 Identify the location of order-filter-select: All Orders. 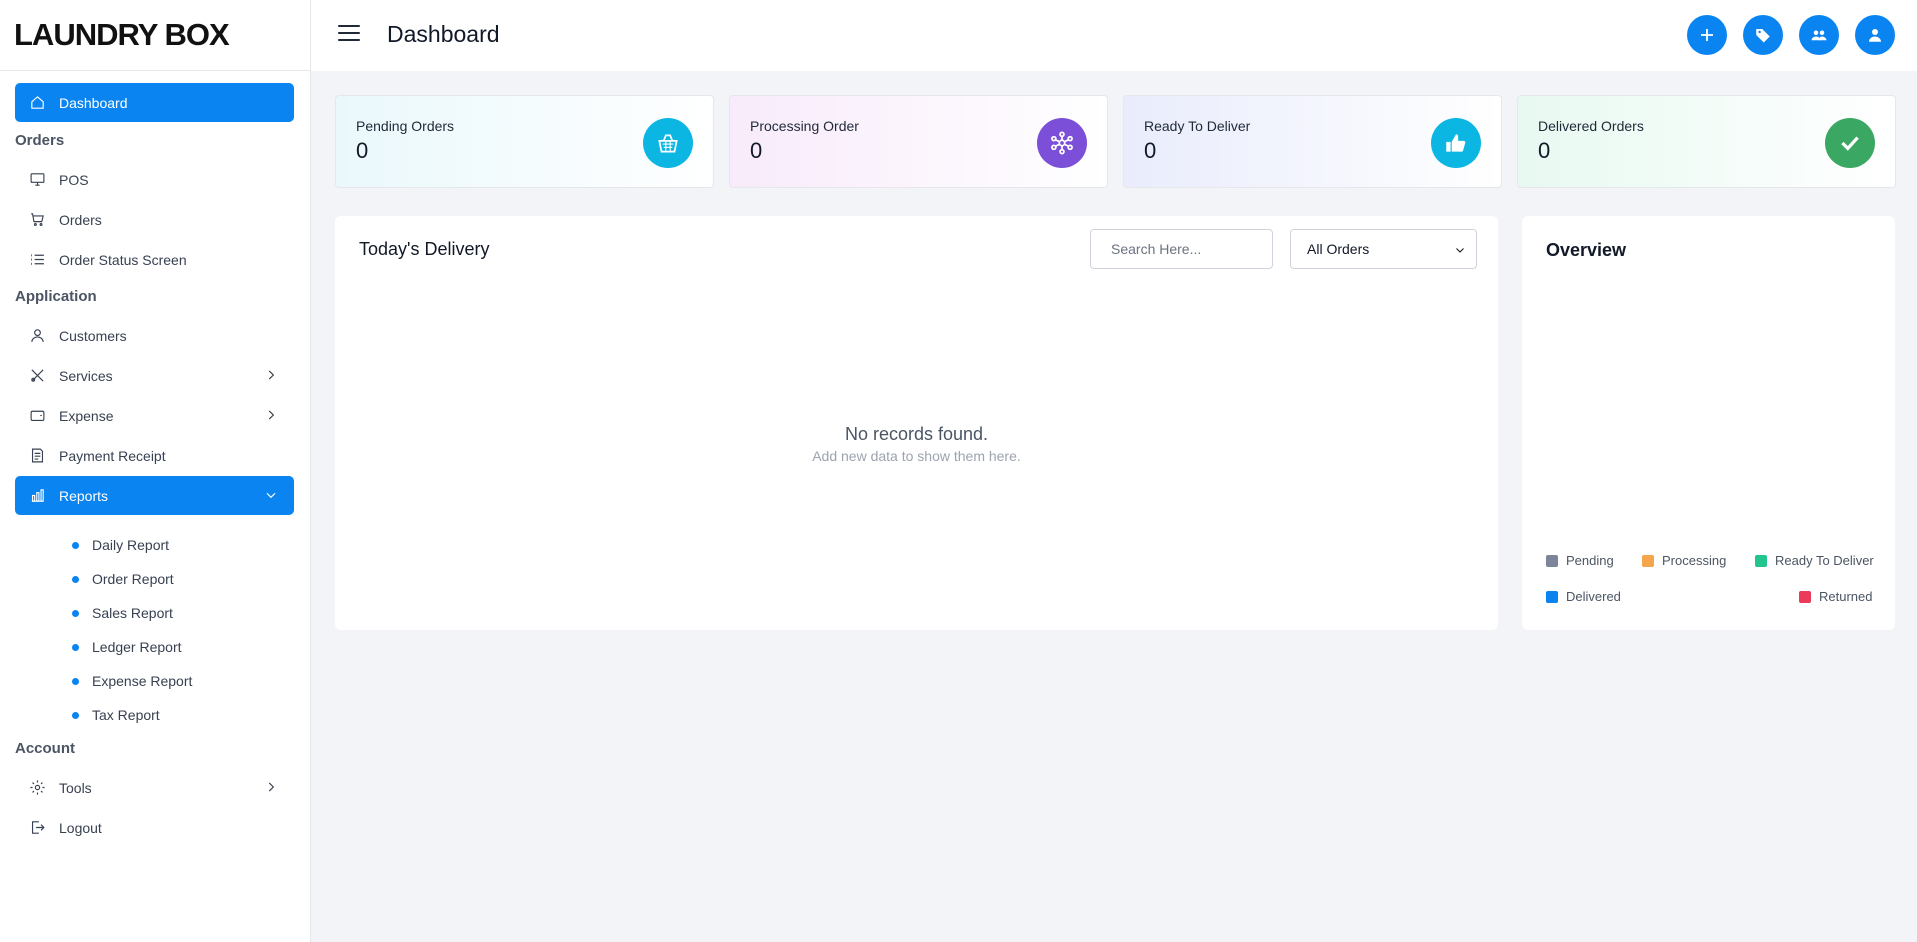
(1383, 249).